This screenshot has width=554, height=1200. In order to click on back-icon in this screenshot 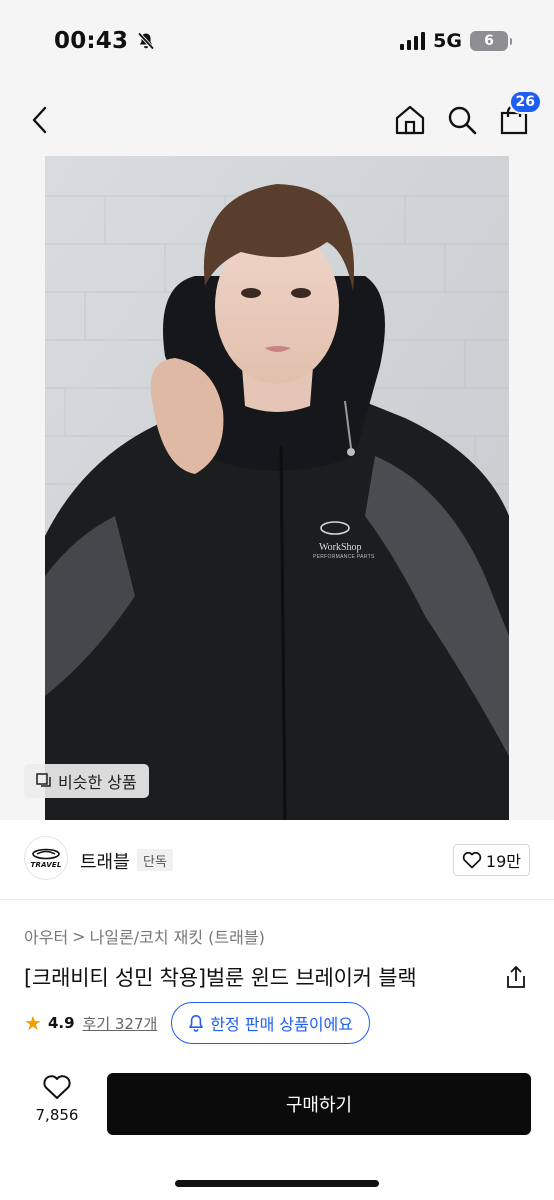, I will do `click(39, 120)`.